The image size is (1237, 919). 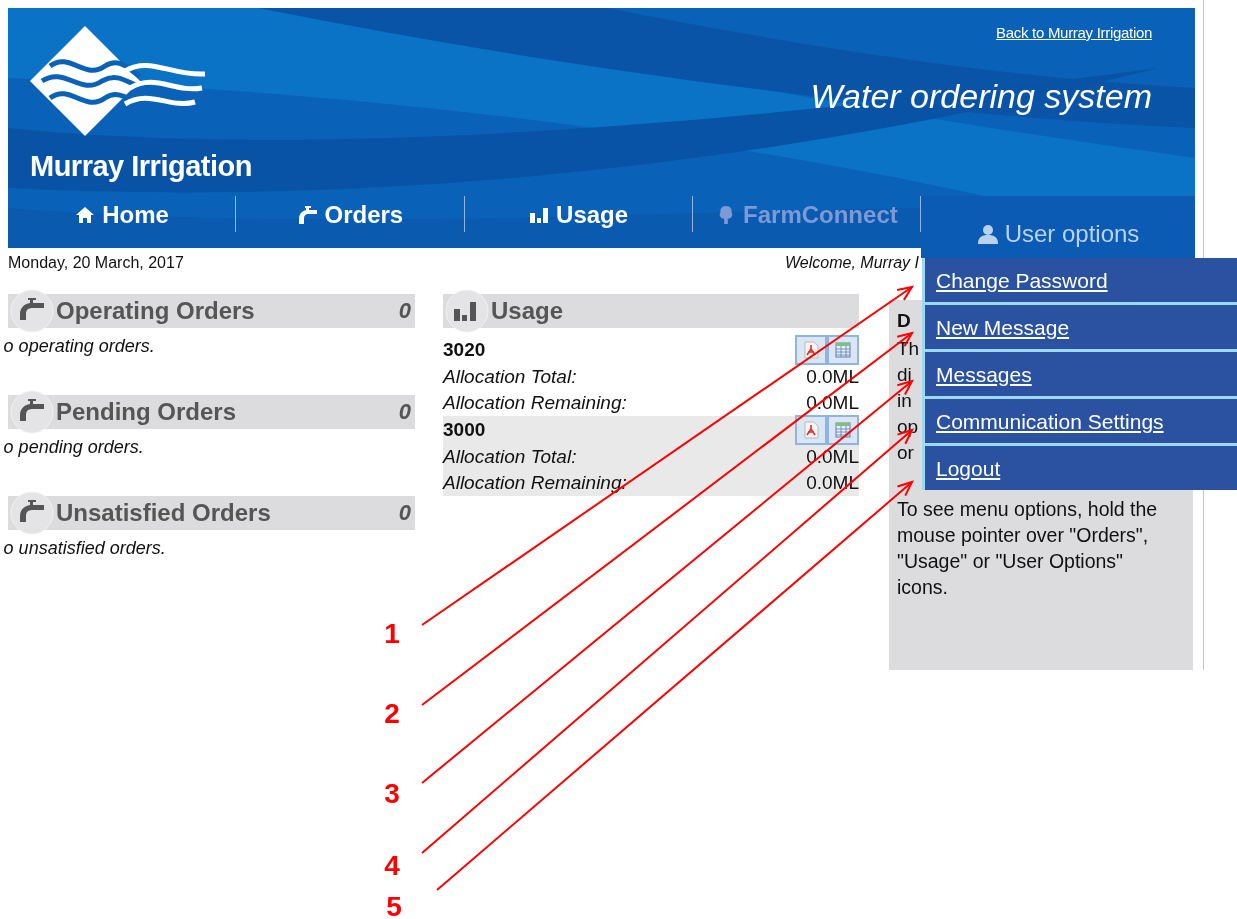 I want to click on welcome-text: Welcome, Murray I, so click(x=852, y=263).